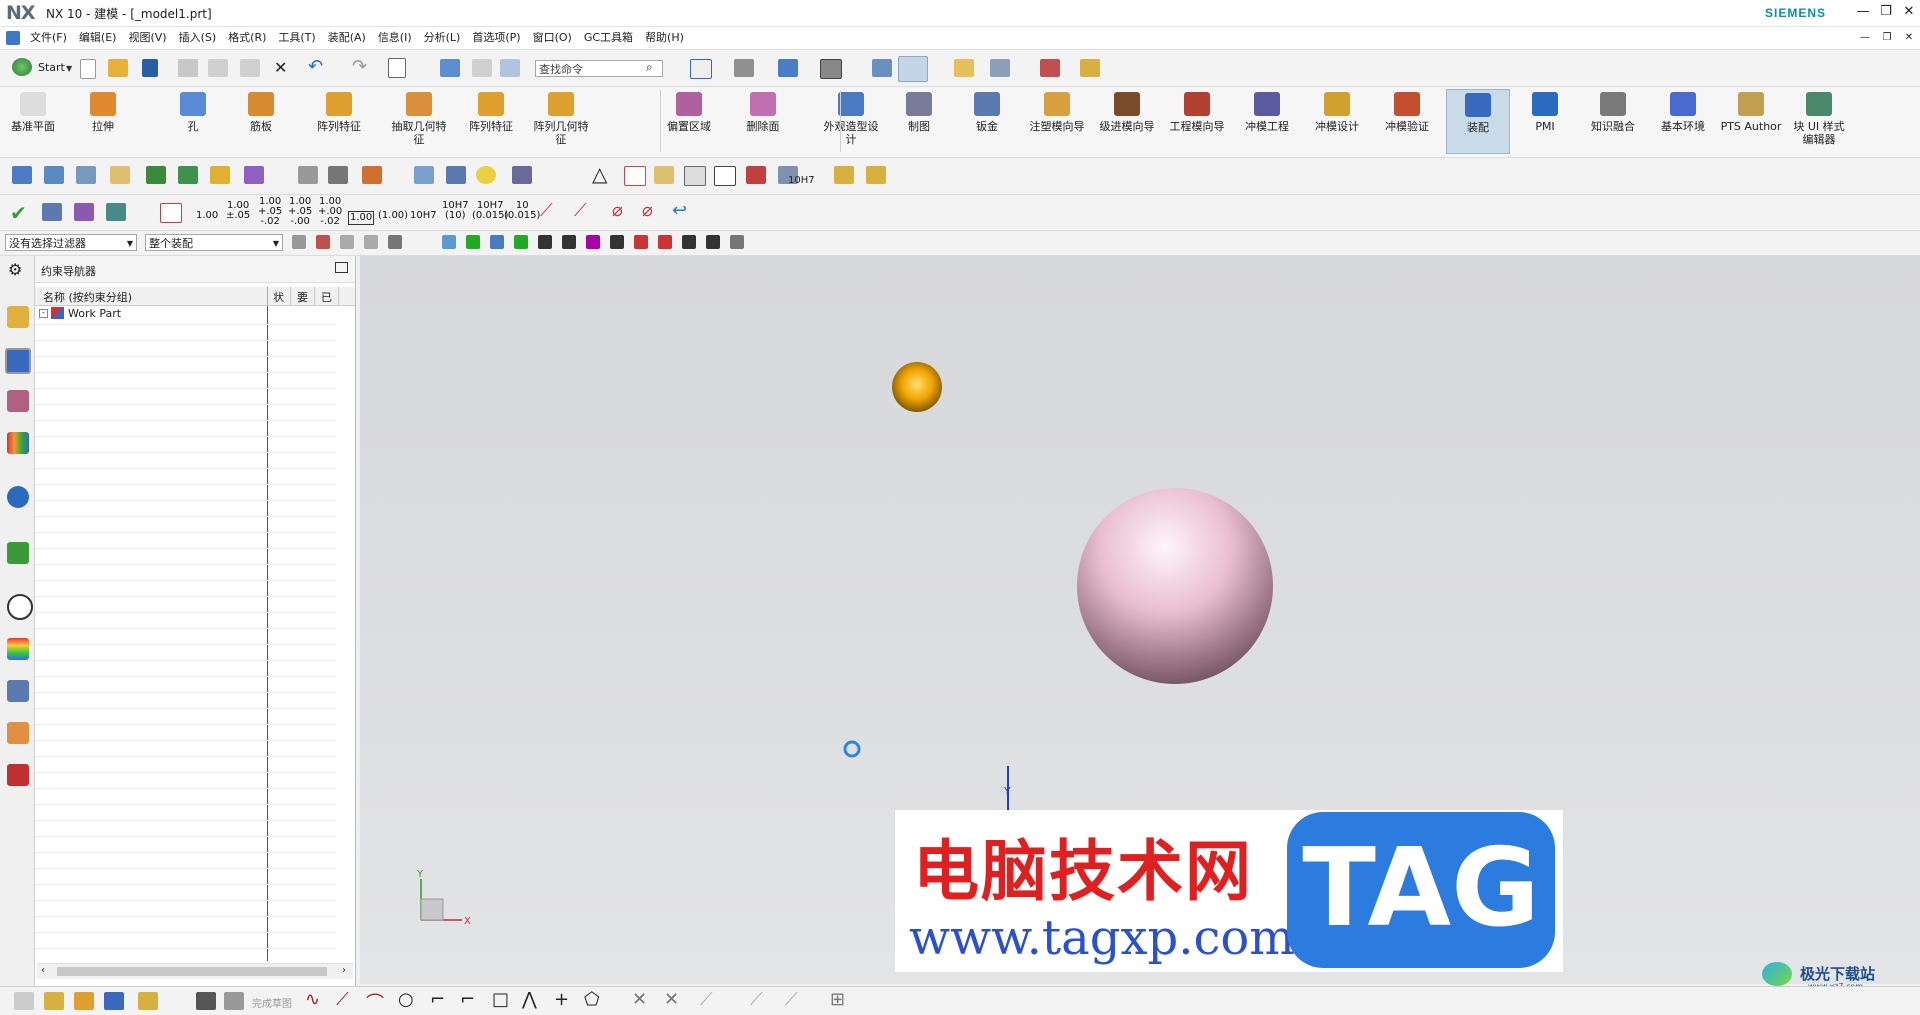  What do you see at coordinates (423, 216) in the screenshot?
I see `tolerance-style-7: 10H7` at bounding box center [423, 216].